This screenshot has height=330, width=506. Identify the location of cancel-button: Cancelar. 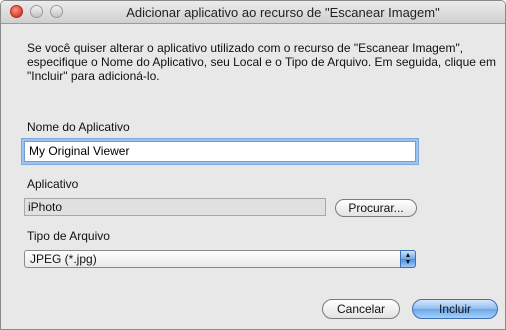
(361, 309).